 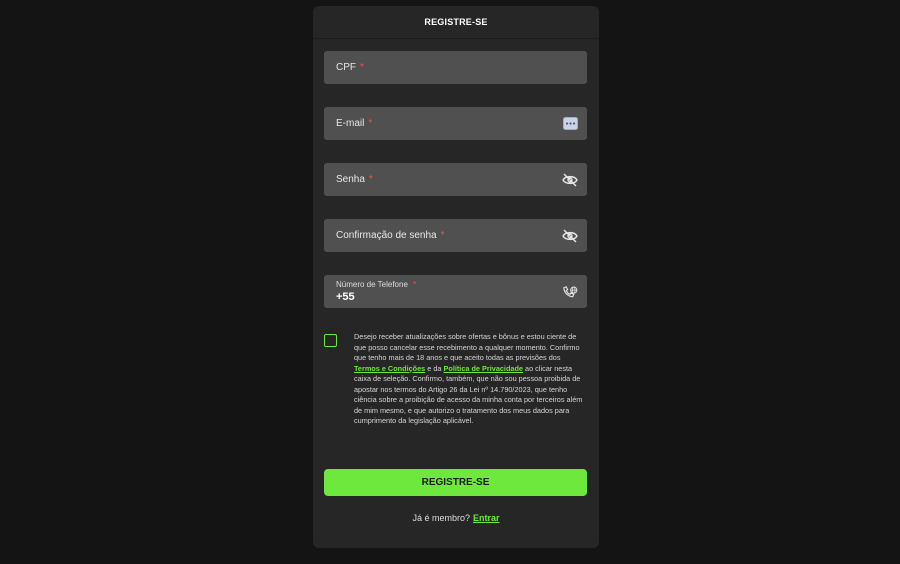 I want to click on terms-link: Termos e Condições, so click(x=389, y=368).